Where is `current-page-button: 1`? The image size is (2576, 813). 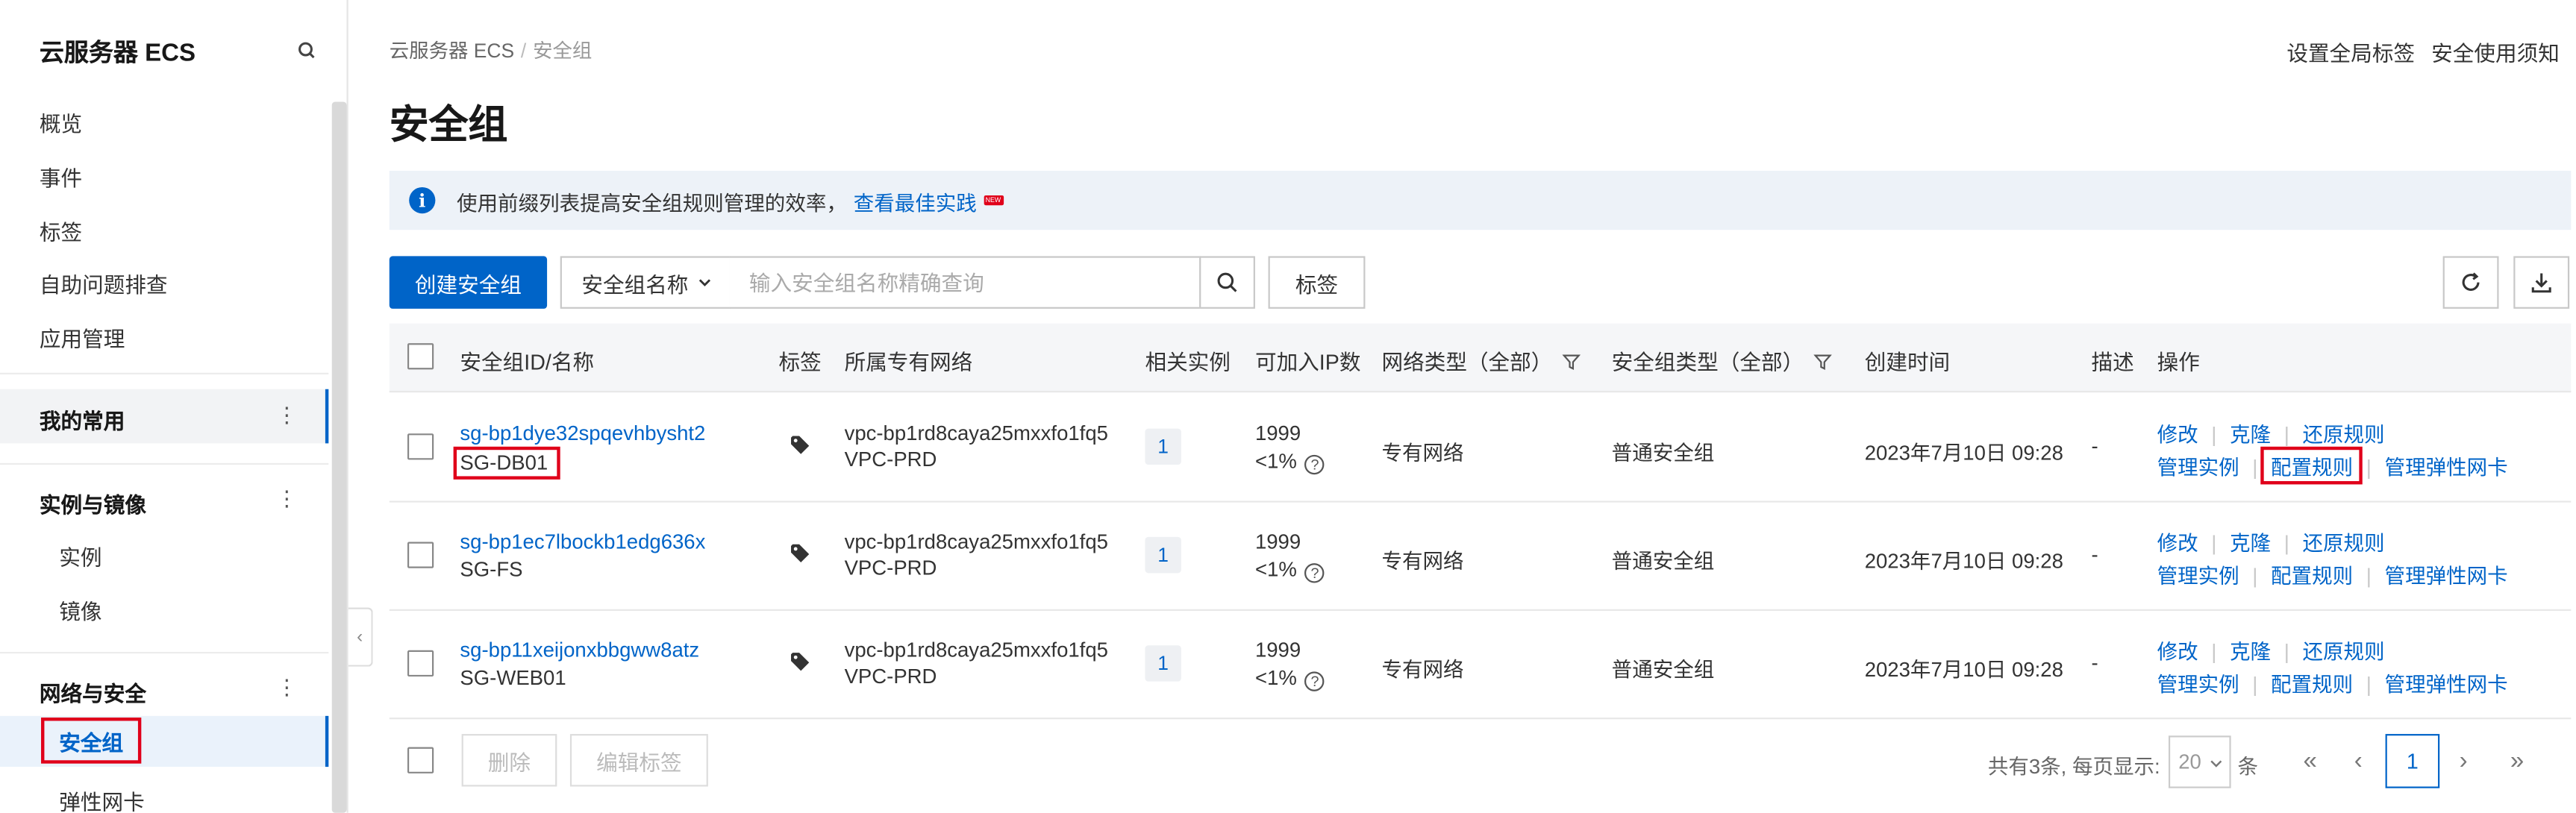 current-page-button: 1 is located at coordinates (2412, 761).